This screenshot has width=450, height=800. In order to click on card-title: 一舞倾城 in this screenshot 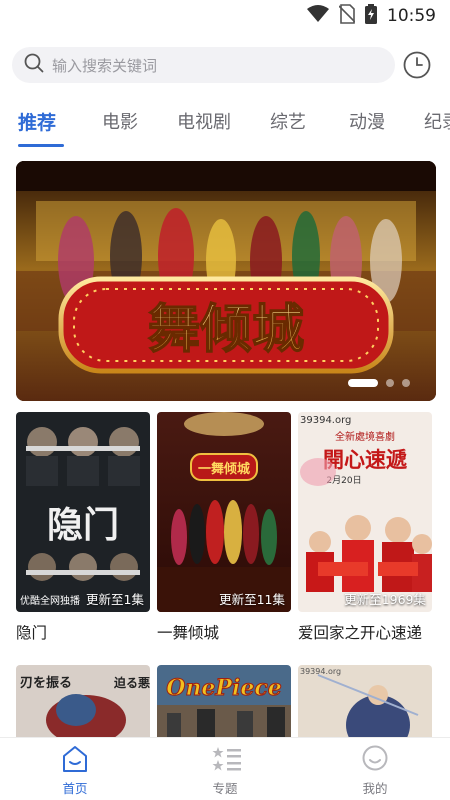, I will do `click(188, 633)`.